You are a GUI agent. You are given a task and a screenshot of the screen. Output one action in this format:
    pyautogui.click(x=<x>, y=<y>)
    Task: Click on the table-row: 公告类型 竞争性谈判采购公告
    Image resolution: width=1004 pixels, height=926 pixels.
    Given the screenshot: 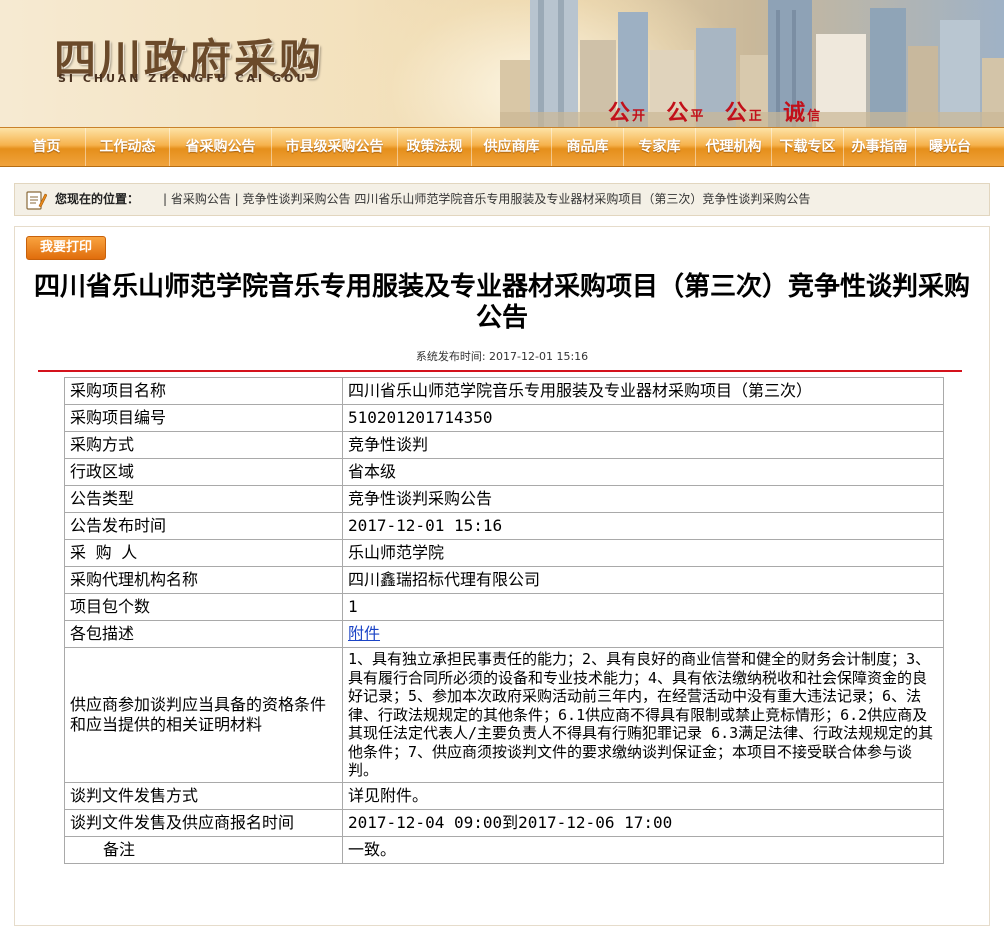 What is the action you would take?
    pyautogui.click(x=504, y=499)
    